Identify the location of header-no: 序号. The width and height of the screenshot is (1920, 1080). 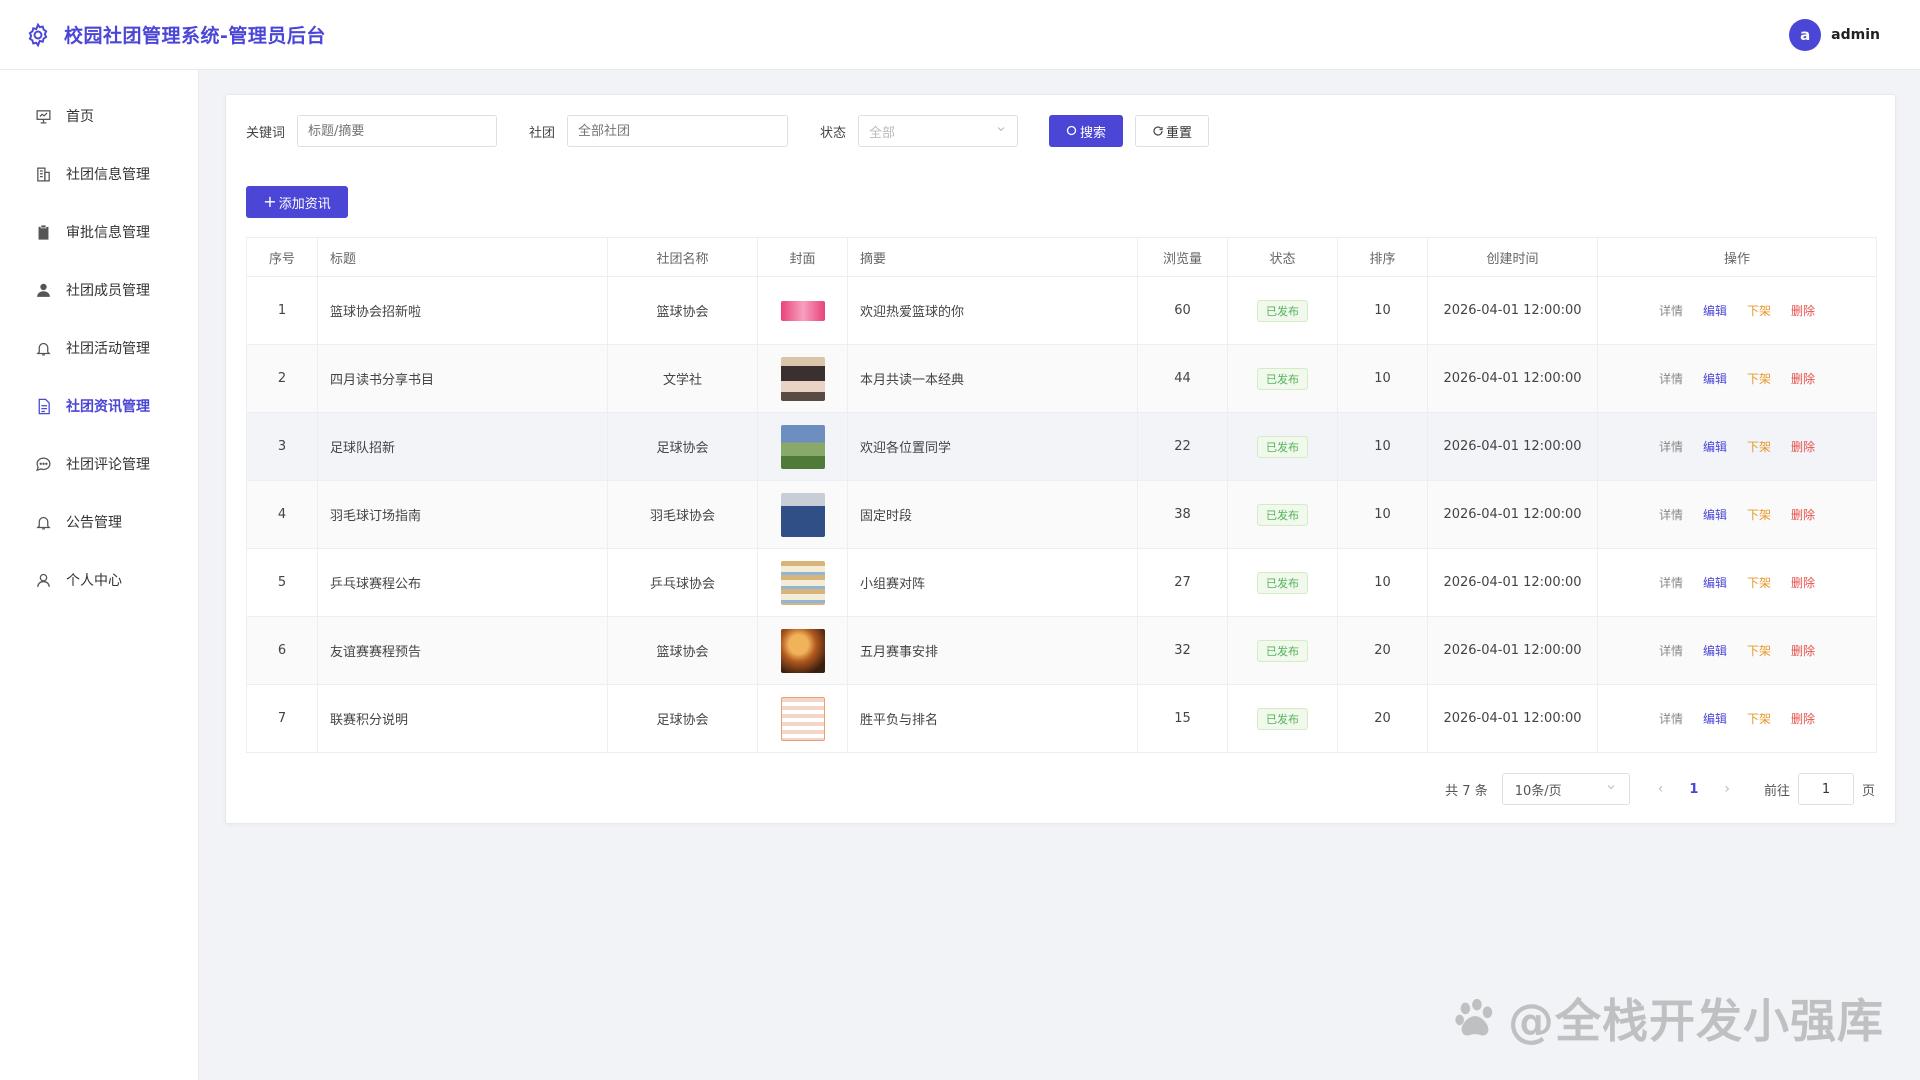
(282, 257).